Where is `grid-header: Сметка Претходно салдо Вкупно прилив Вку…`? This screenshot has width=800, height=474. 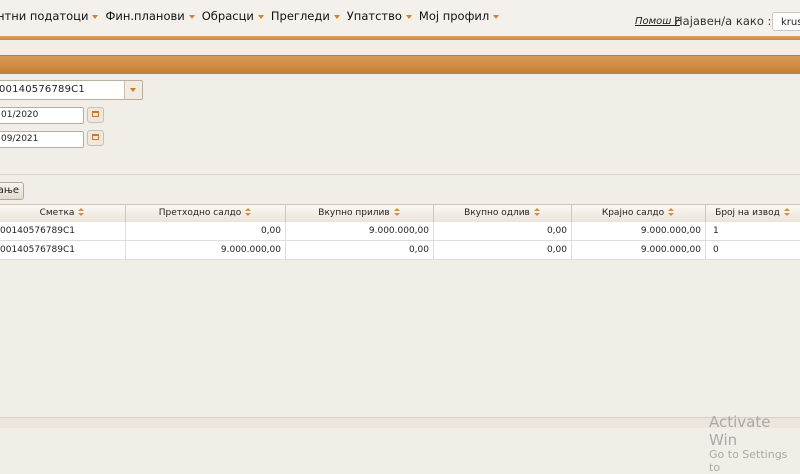 grid-header: Сметка Претходно салдо Вкупно прилив Вку… is located at coordinates (400, 213).